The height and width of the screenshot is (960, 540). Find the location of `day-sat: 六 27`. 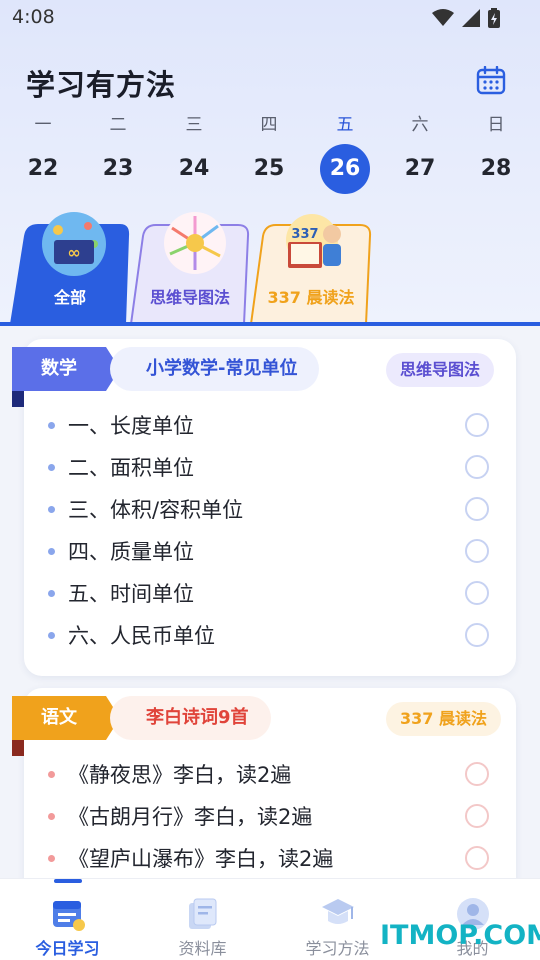

day-sat: 六 27 is located at coordinates (420, 153).